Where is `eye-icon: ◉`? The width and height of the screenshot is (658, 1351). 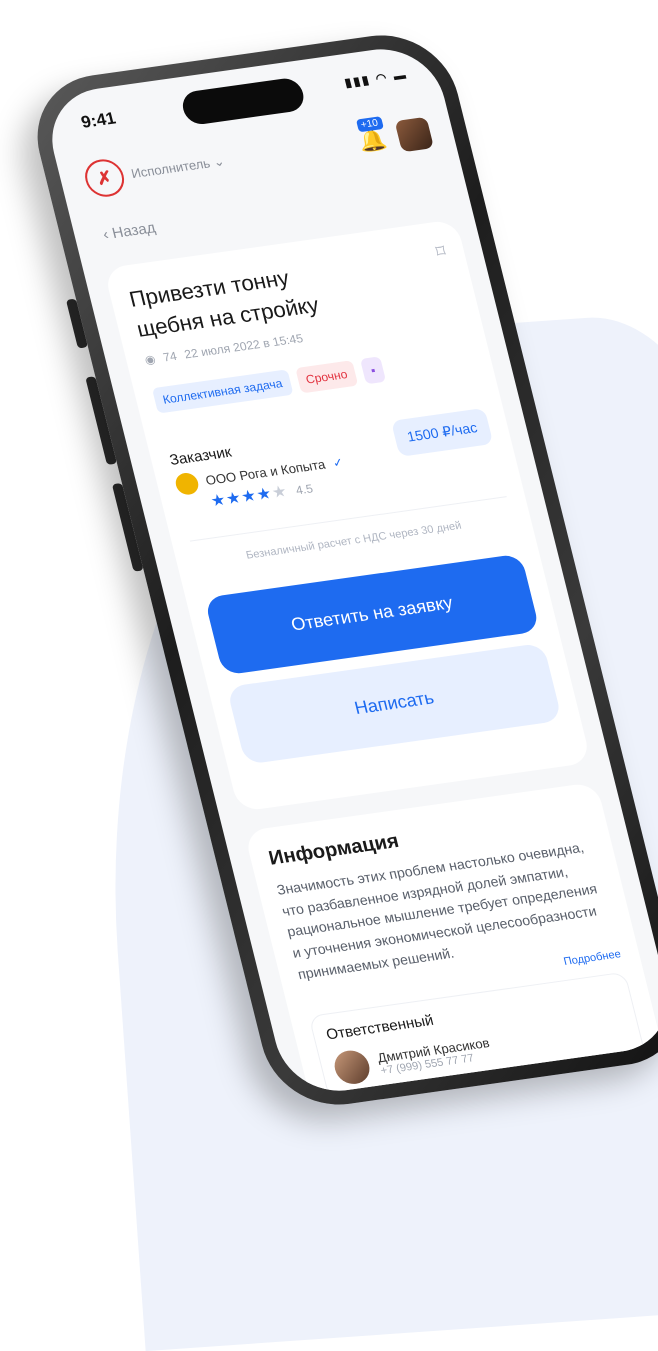
eye-icon: ◉ is located at coordinates (150, 359).